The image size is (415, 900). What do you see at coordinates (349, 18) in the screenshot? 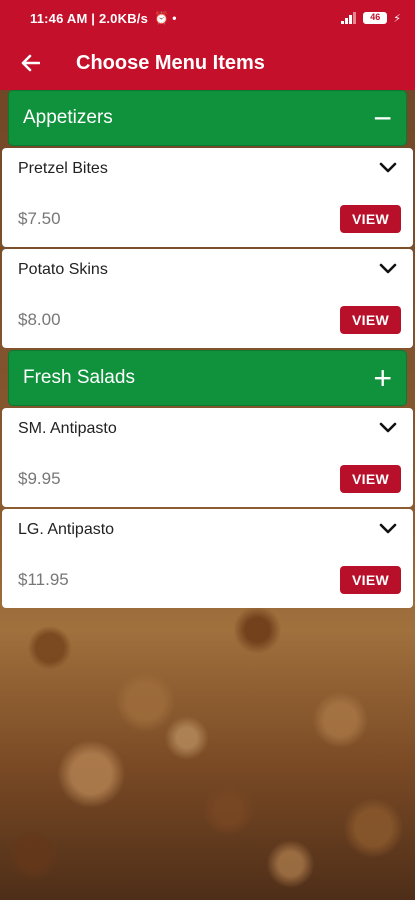
I see `signal-icon` at bounding box center [349, 18].